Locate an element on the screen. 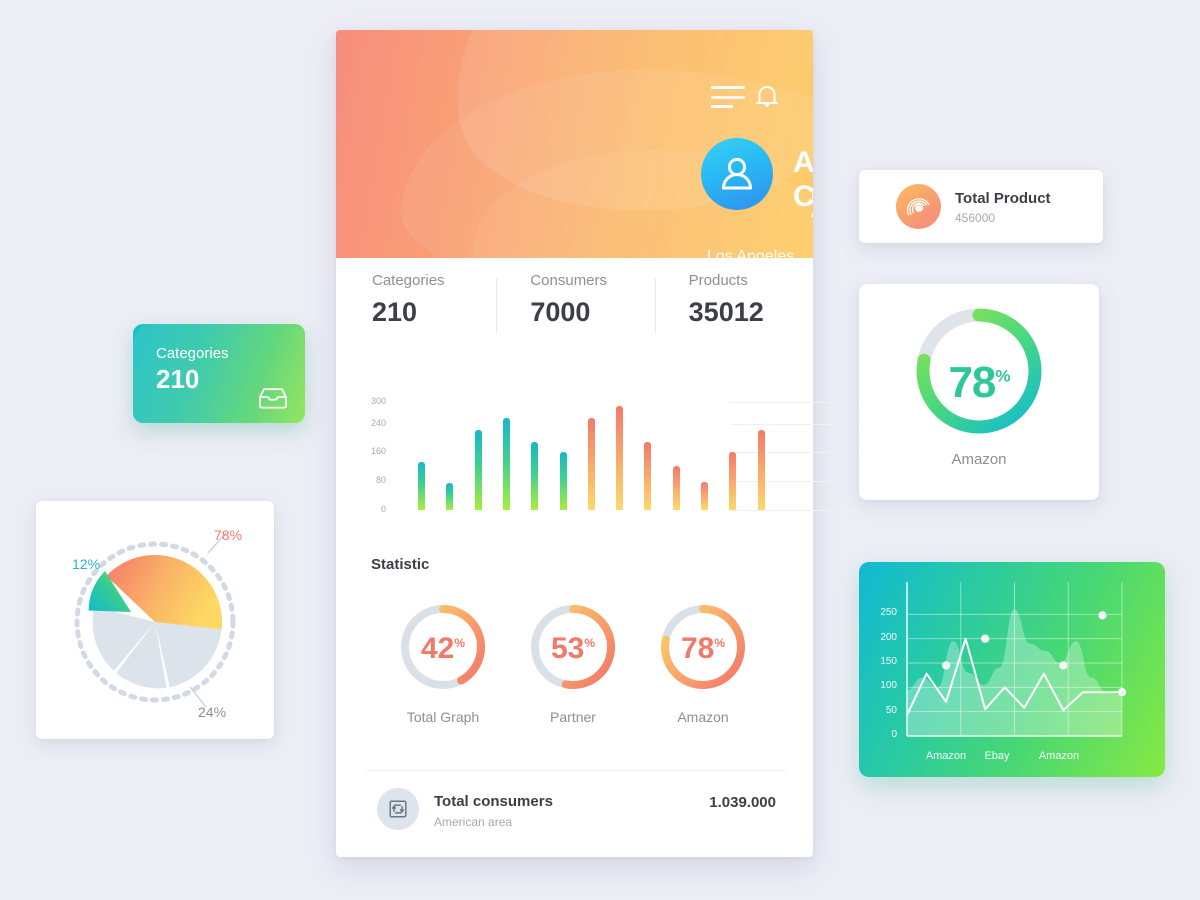 The image size is (1200, 900). categories-card-value: 210 is located at coordinates (178, 379).